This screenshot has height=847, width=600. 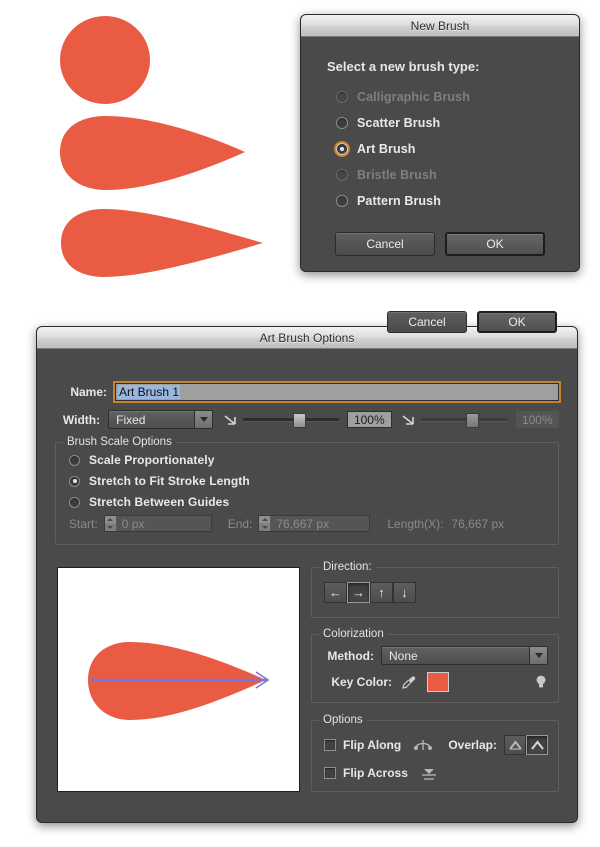 What do you see at coordinates (435, 738) in the screenshot?
I see `flip-along-row: Flip Along Overlap:` at bounding box center [435, 738].